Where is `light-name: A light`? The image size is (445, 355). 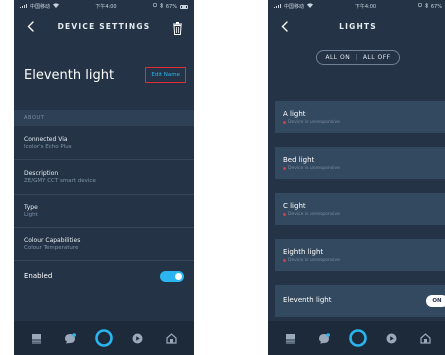
light-name: A light is located at coordinates (294, 113).